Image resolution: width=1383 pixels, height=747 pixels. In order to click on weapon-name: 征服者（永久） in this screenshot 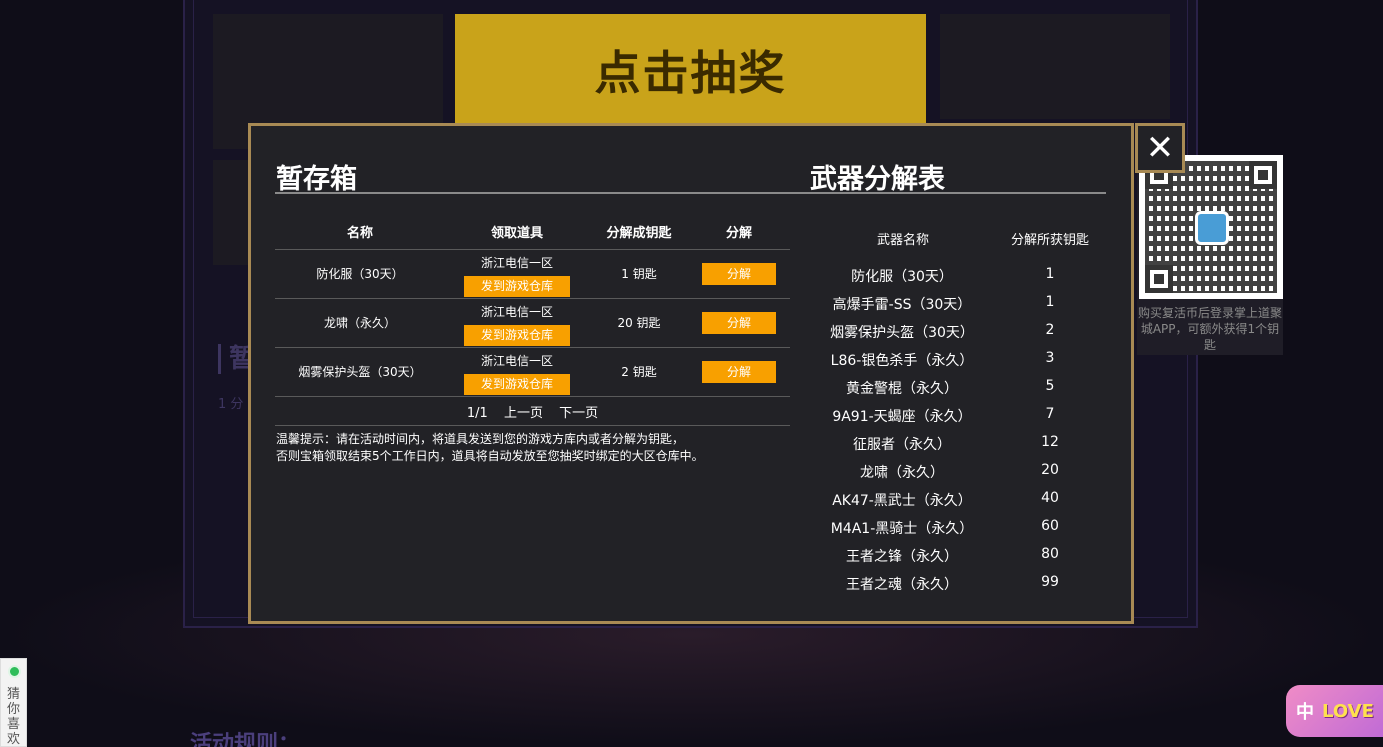, I will do `click(902, 445)`.